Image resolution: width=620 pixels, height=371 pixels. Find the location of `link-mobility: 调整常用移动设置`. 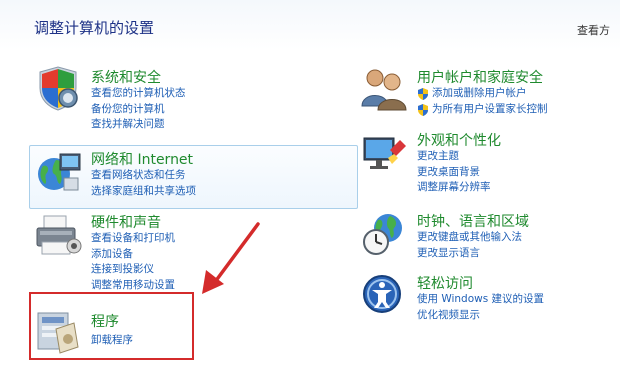

link-mobility: 调整常用移动设置 is located at coordinates (133, 286).